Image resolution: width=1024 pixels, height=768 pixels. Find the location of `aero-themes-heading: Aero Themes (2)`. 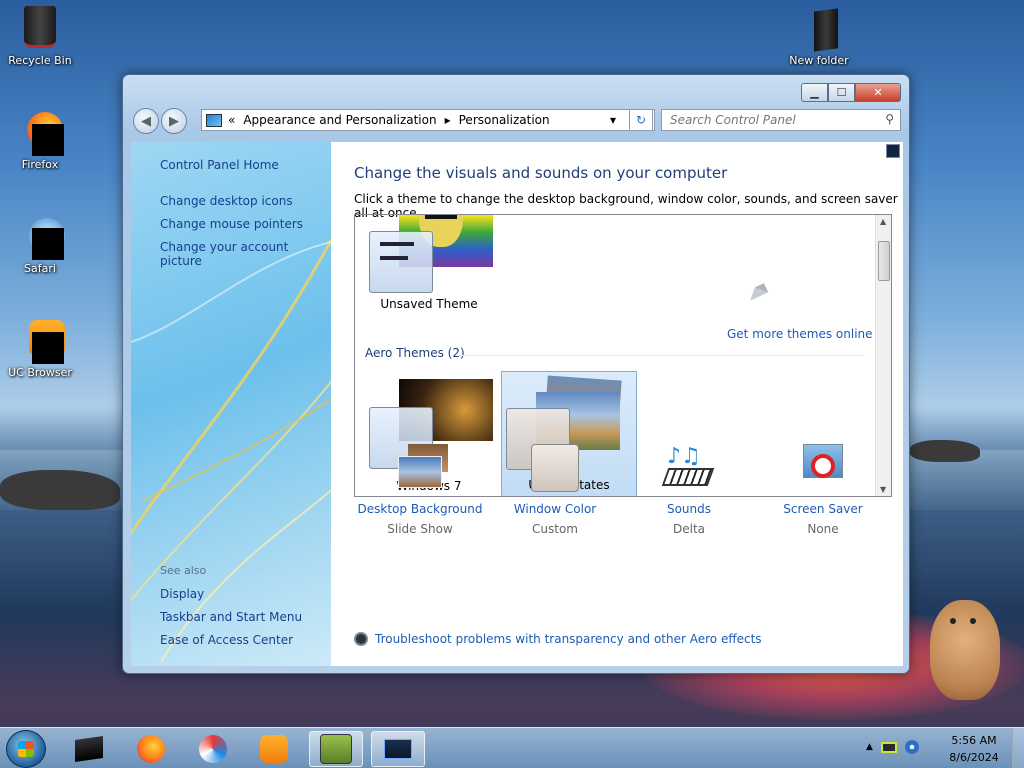

aero-themes-heading: Aero Themes (2) is located at coordinates (415, 353).